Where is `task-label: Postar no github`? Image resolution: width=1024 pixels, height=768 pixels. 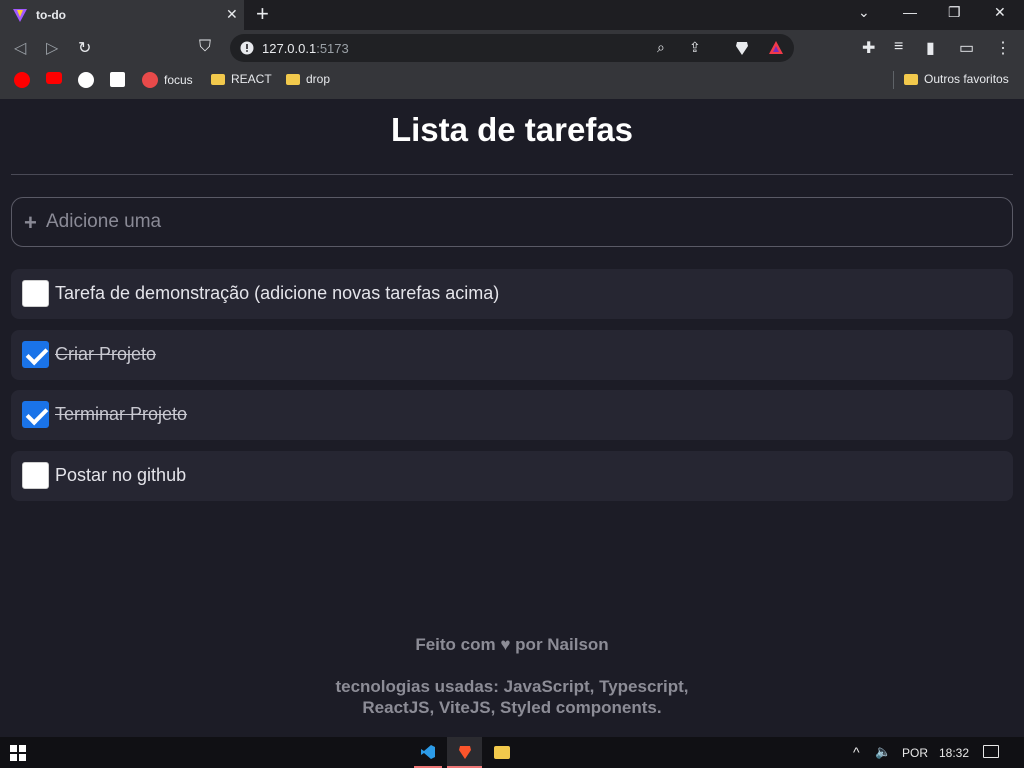
task-label: Postar no github is located at coordinates (121, 475).